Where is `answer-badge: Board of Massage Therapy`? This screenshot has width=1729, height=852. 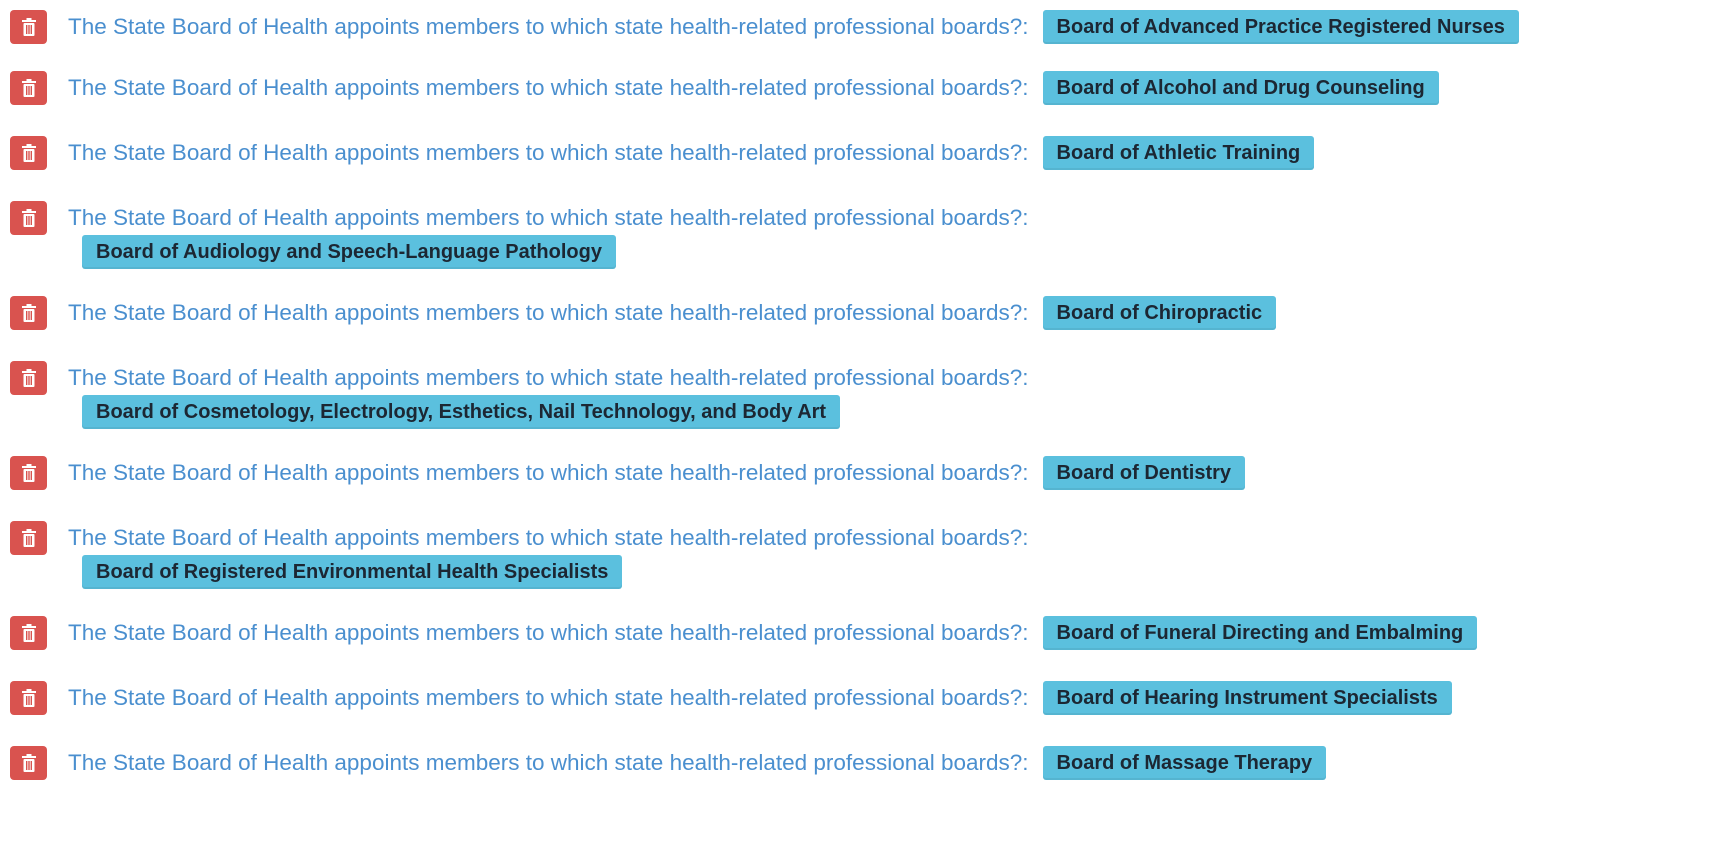 answer-badge: Board of Massage Therapy is located at coordinates (1184, 763).